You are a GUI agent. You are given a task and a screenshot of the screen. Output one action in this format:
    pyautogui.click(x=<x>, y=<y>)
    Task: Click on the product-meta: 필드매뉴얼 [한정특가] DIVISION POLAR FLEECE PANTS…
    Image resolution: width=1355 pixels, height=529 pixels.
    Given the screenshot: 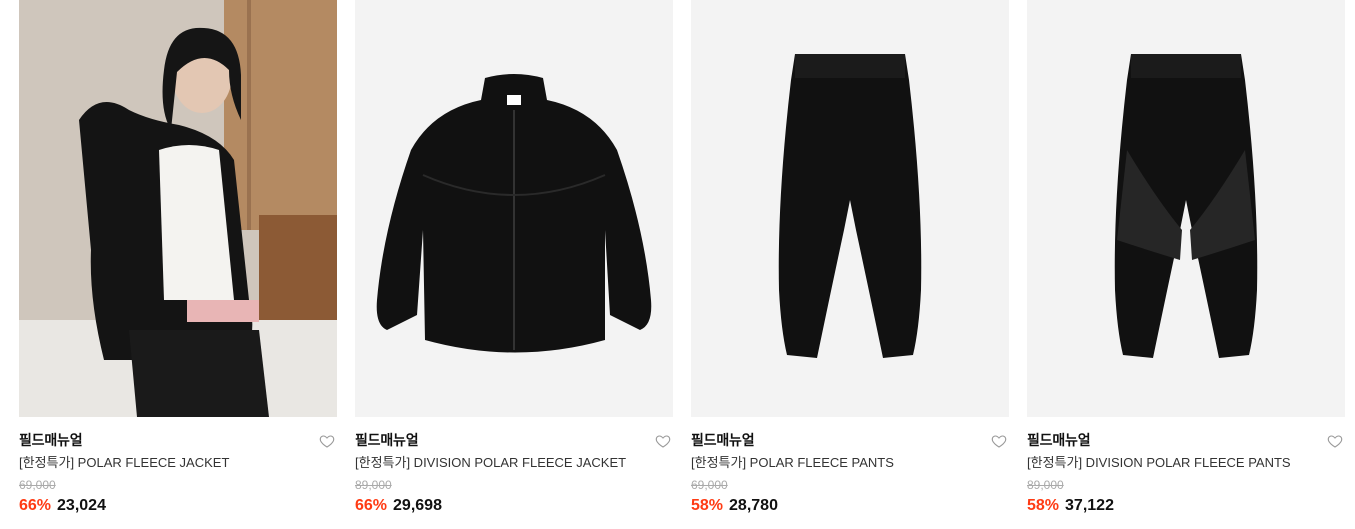 What is the action you would take?
    pyautogui.click(x=1186, y=466)
    